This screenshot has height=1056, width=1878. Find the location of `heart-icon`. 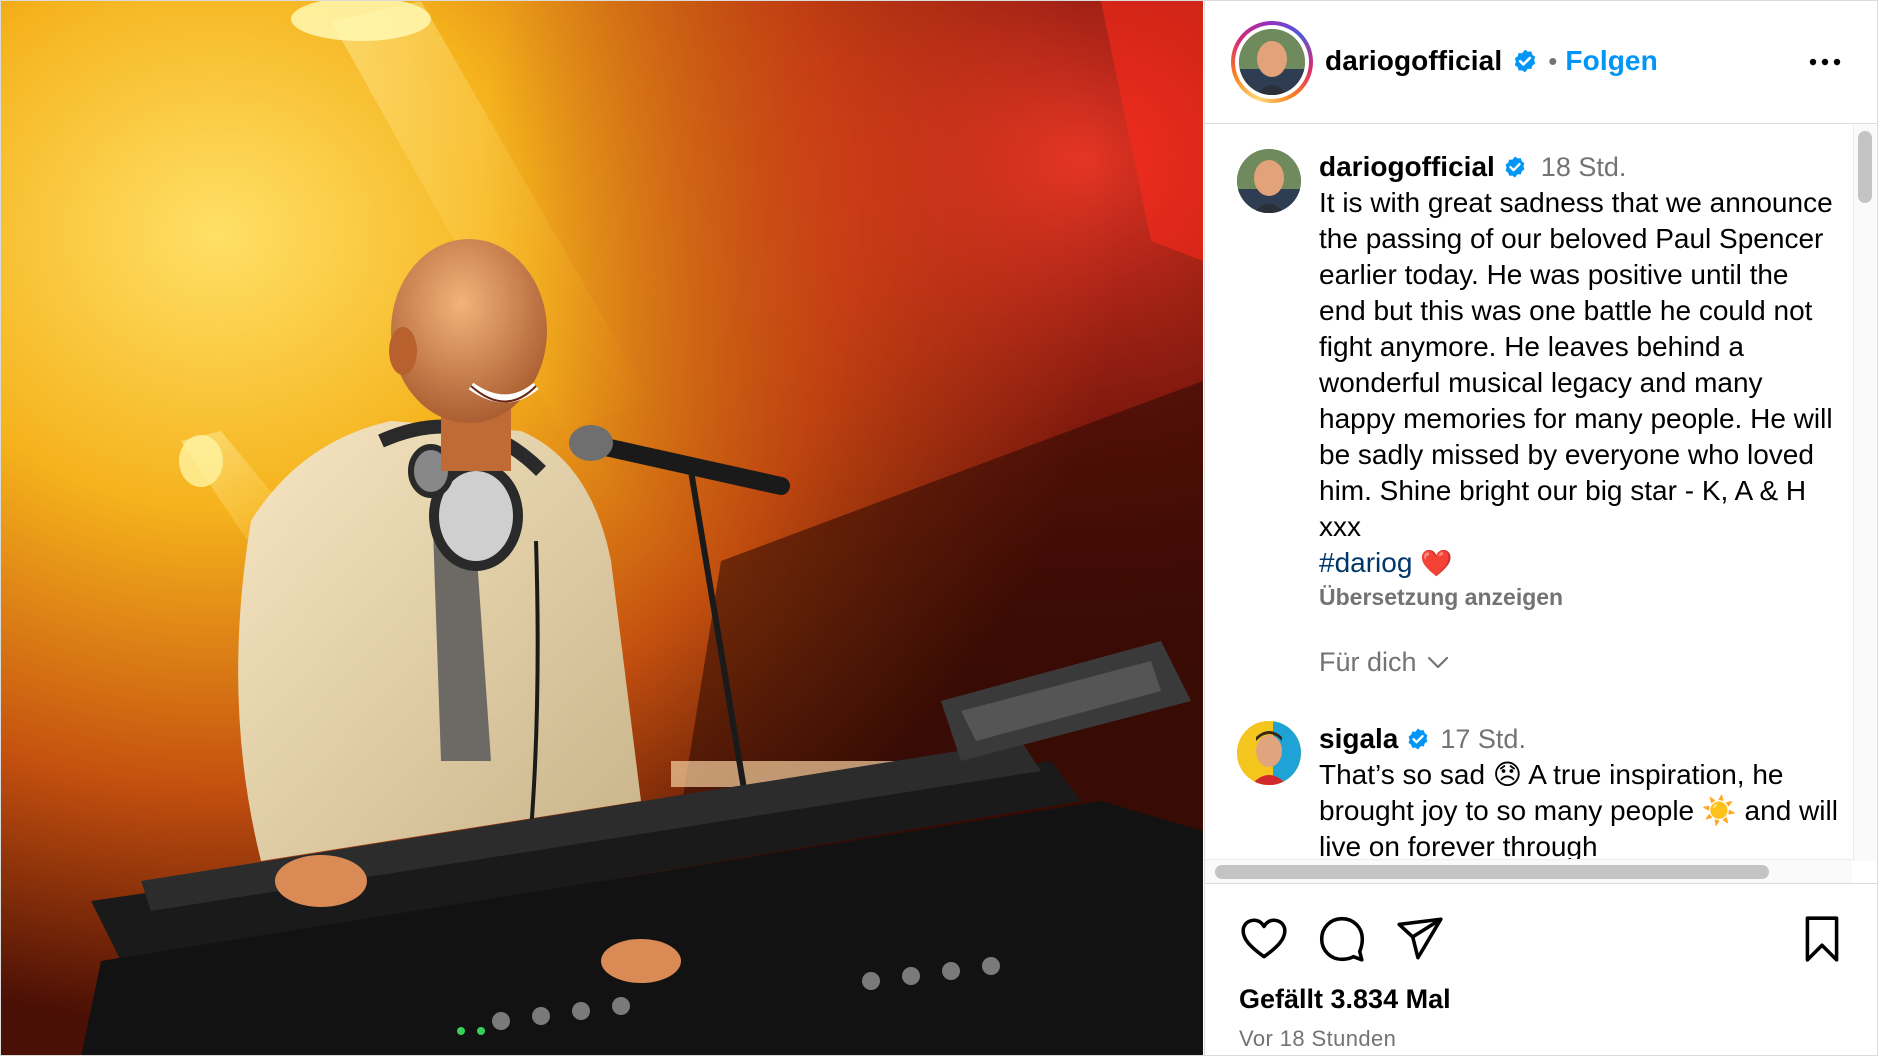

heart-icon is located at coordinates (1264, 939).